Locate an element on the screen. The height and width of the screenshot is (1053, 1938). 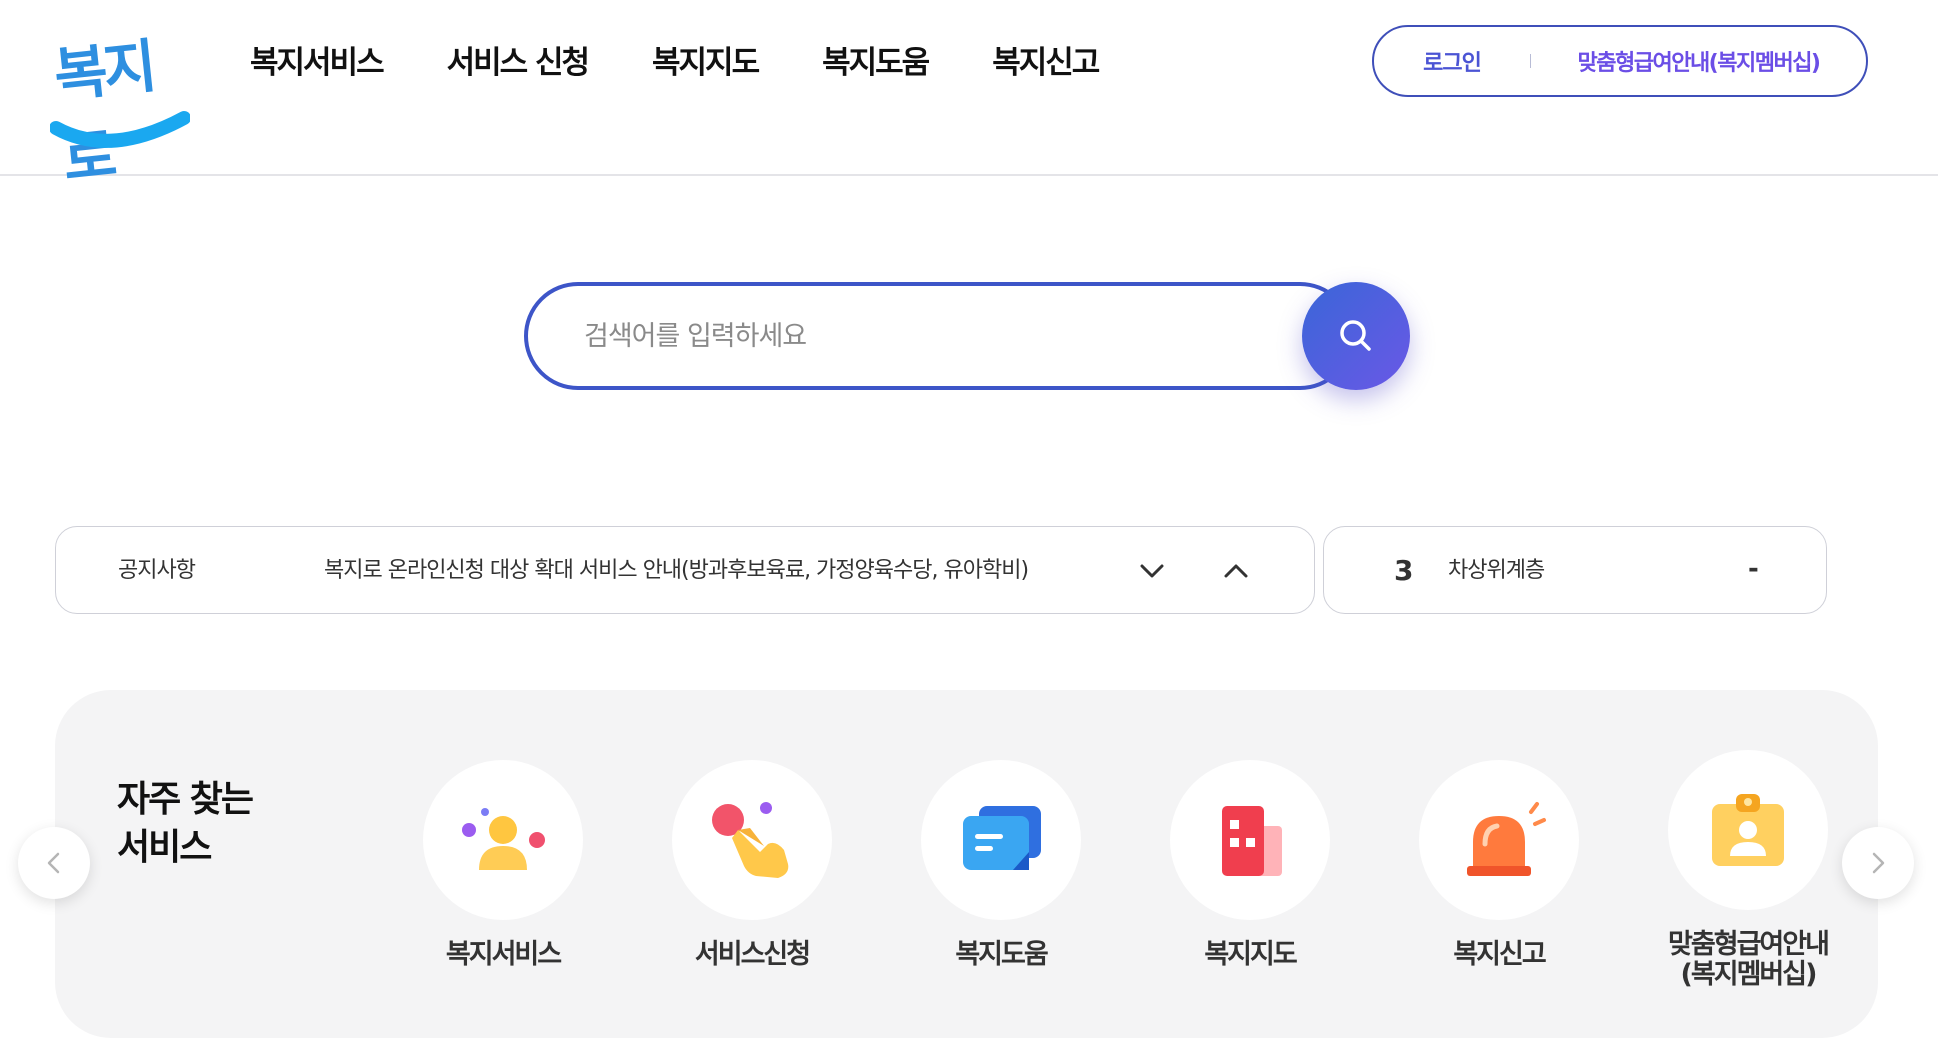
service-item-welfare-map: 복지지도 is located at coordinates (1250, 865).